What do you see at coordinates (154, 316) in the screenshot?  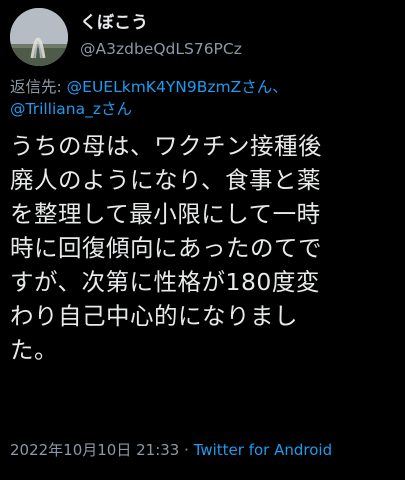 I see `tweet-text-line: わり自己中心的になりまし` at bounding box center [154, 316].